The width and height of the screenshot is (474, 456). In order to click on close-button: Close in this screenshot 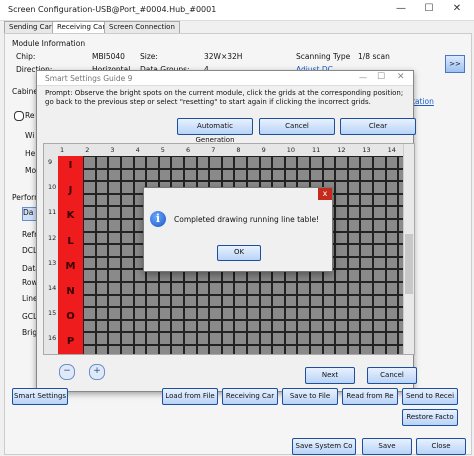, I will do `click(441, 446)`.